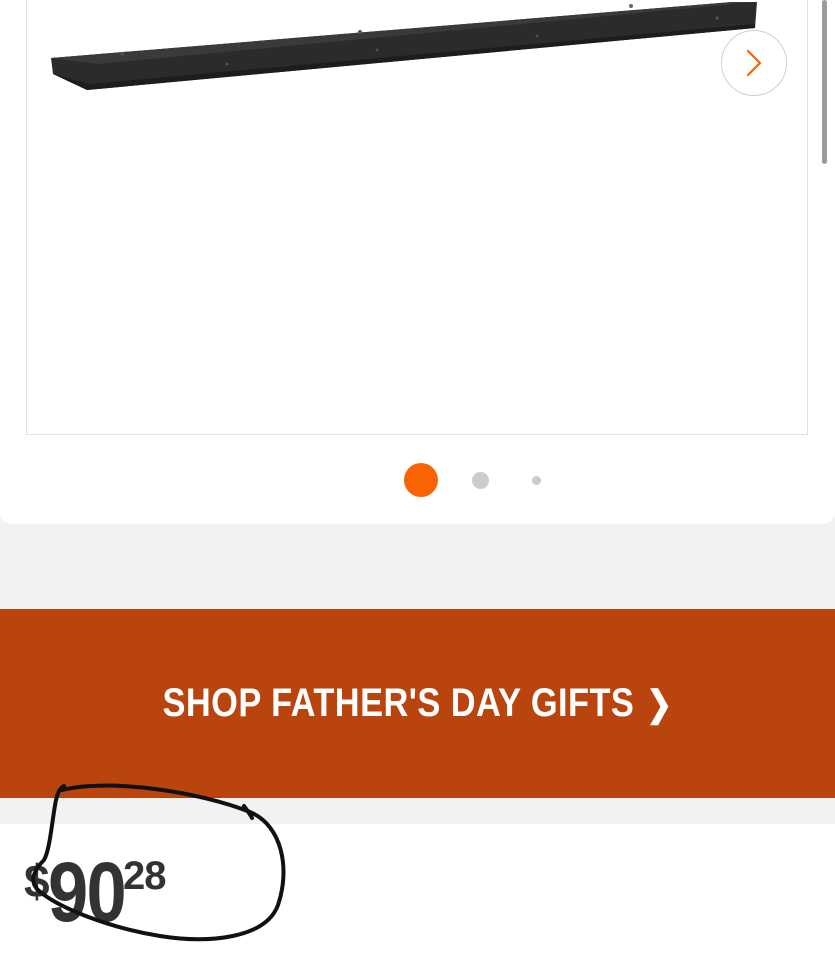 The width and height of the screenshot is (835, 960). What do you see at coordinates (417, 59) in the screenshot?
I see `product-image` at bounding box center [417, 59].